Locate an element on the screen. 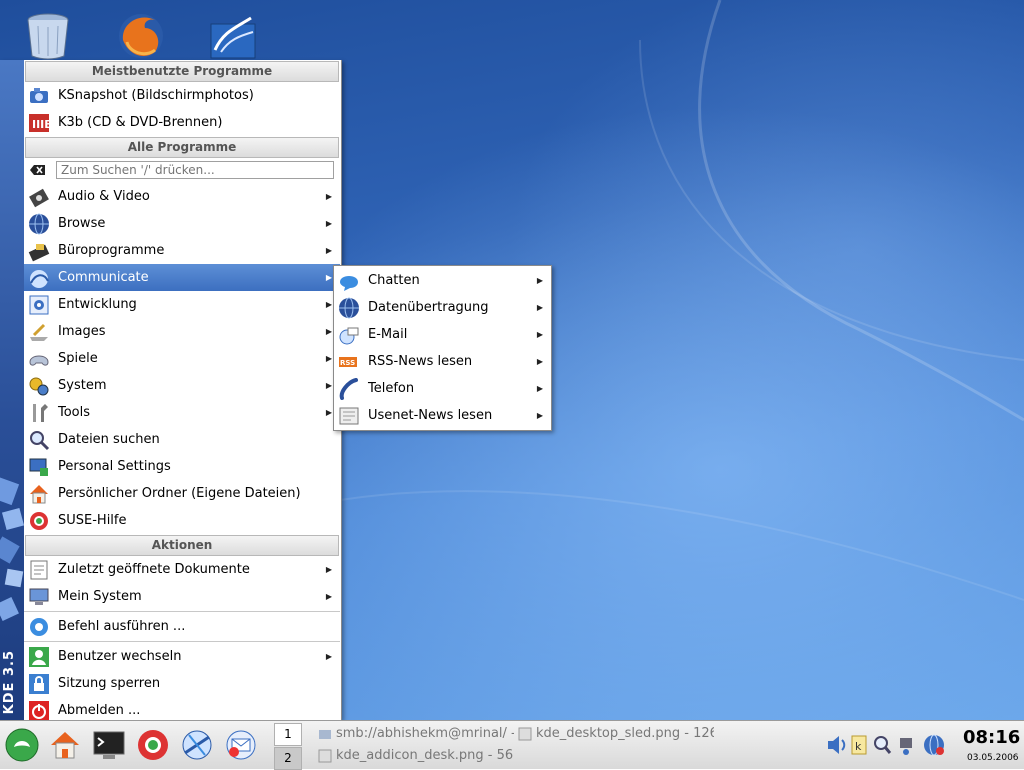  menu-item-label: Persönlicher Ordner (Eigene Dateien) is located at coordinates (179, 493).